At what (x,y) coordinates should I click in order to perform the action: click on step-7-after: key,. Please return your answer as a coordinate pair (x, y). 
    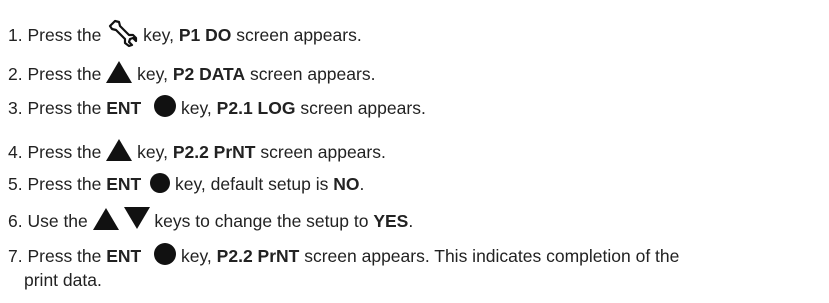
    Looking at the image, I should click on (199, 256).